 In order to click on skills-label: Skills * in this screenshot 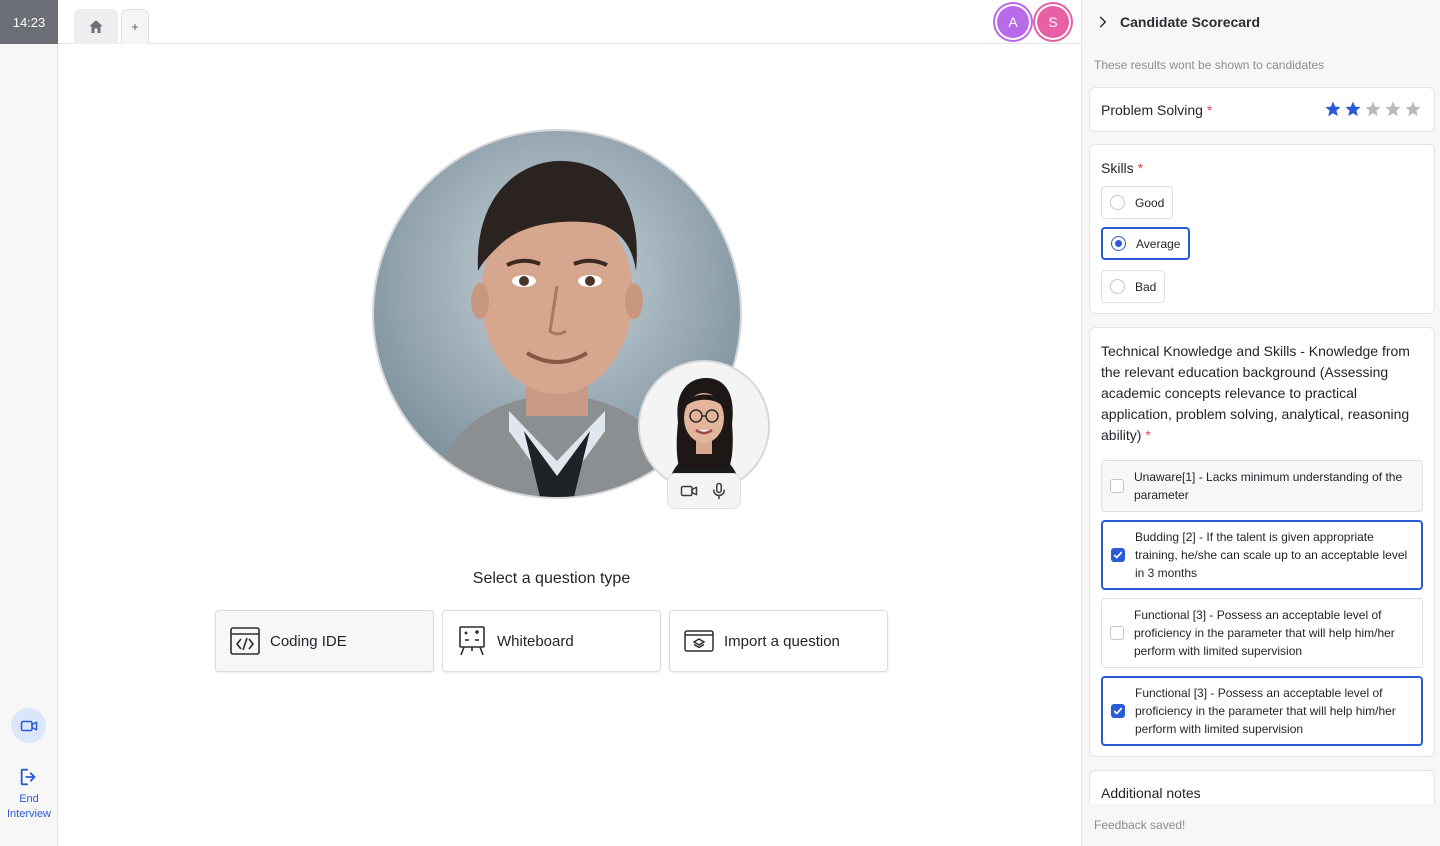, I will do `click(1122, 168)`.